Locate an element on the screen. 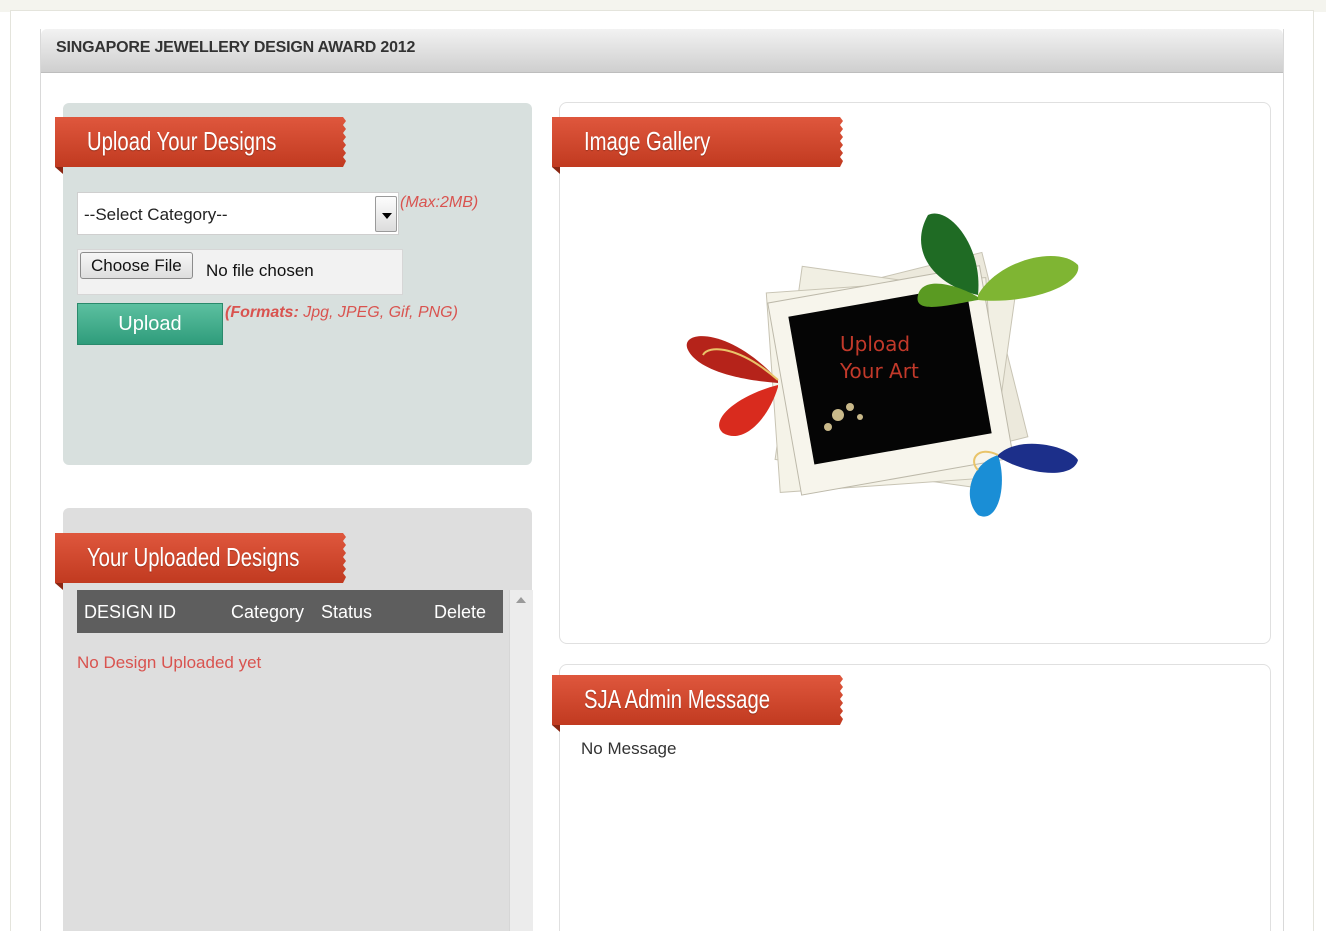  upload-art-illustration: Upload Your Art is located at coordinates (882, 365).